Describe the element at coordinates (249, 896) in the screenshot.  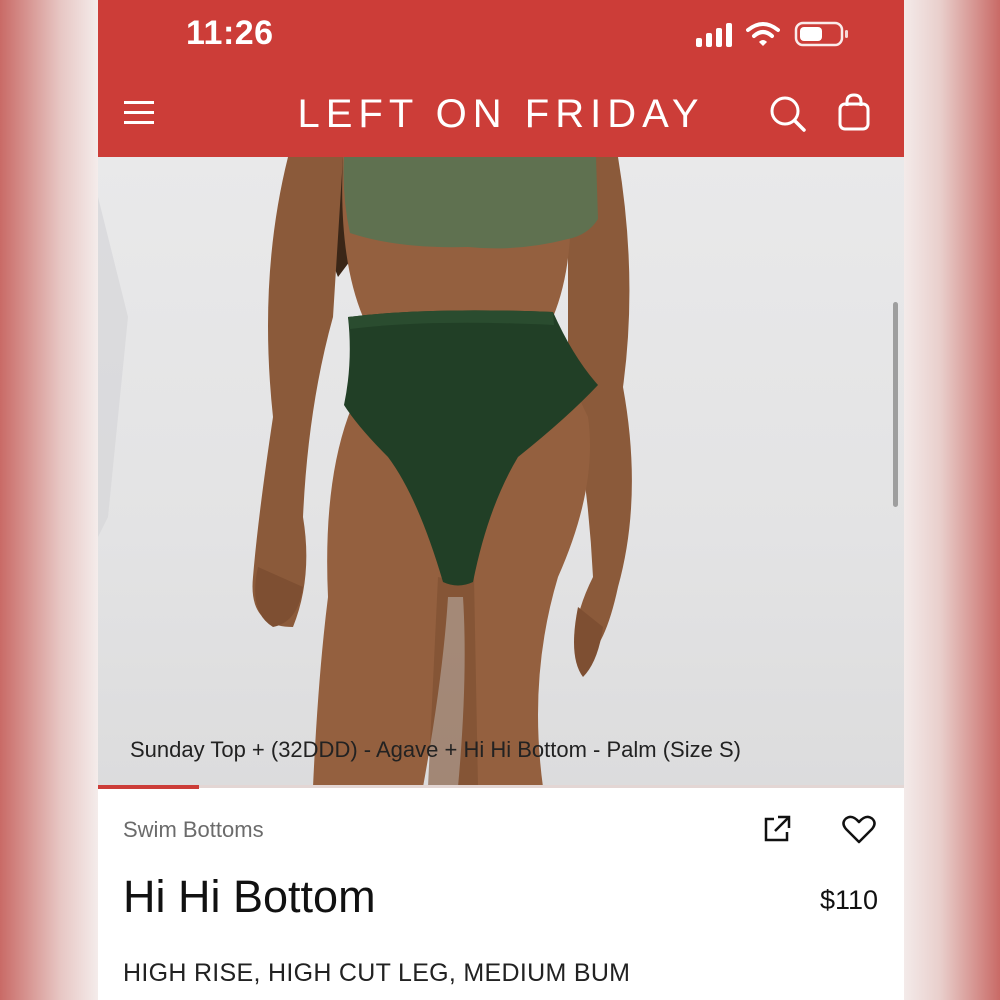
I see `product-title: Hi Hi Bottom` at that location.